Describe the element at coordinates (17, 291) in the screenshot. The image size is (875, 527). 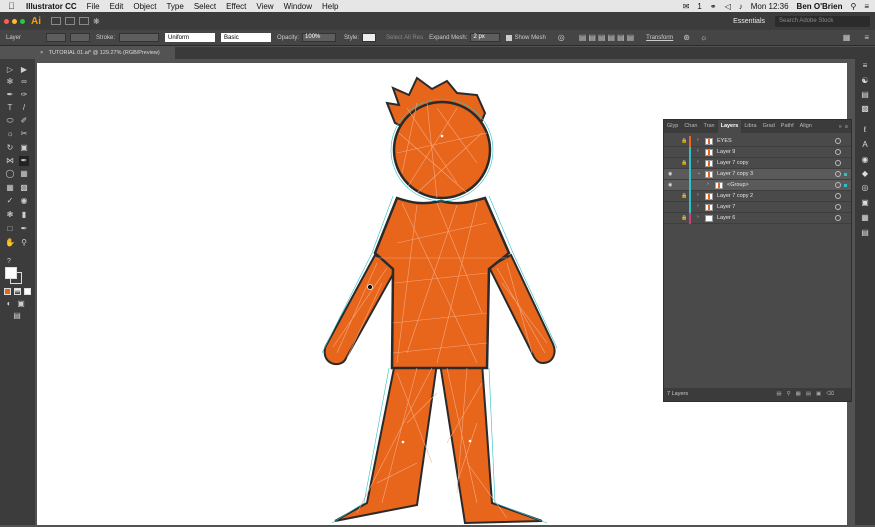
I see `gradient-mode-icon` at that location.